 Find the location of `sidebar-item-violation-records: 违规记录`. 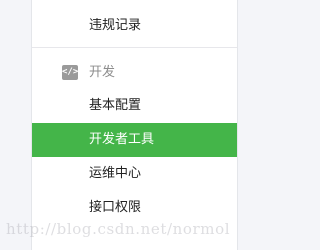

sidebar-item-violation-records: 违规记录 is located at coordinates (134, 26).